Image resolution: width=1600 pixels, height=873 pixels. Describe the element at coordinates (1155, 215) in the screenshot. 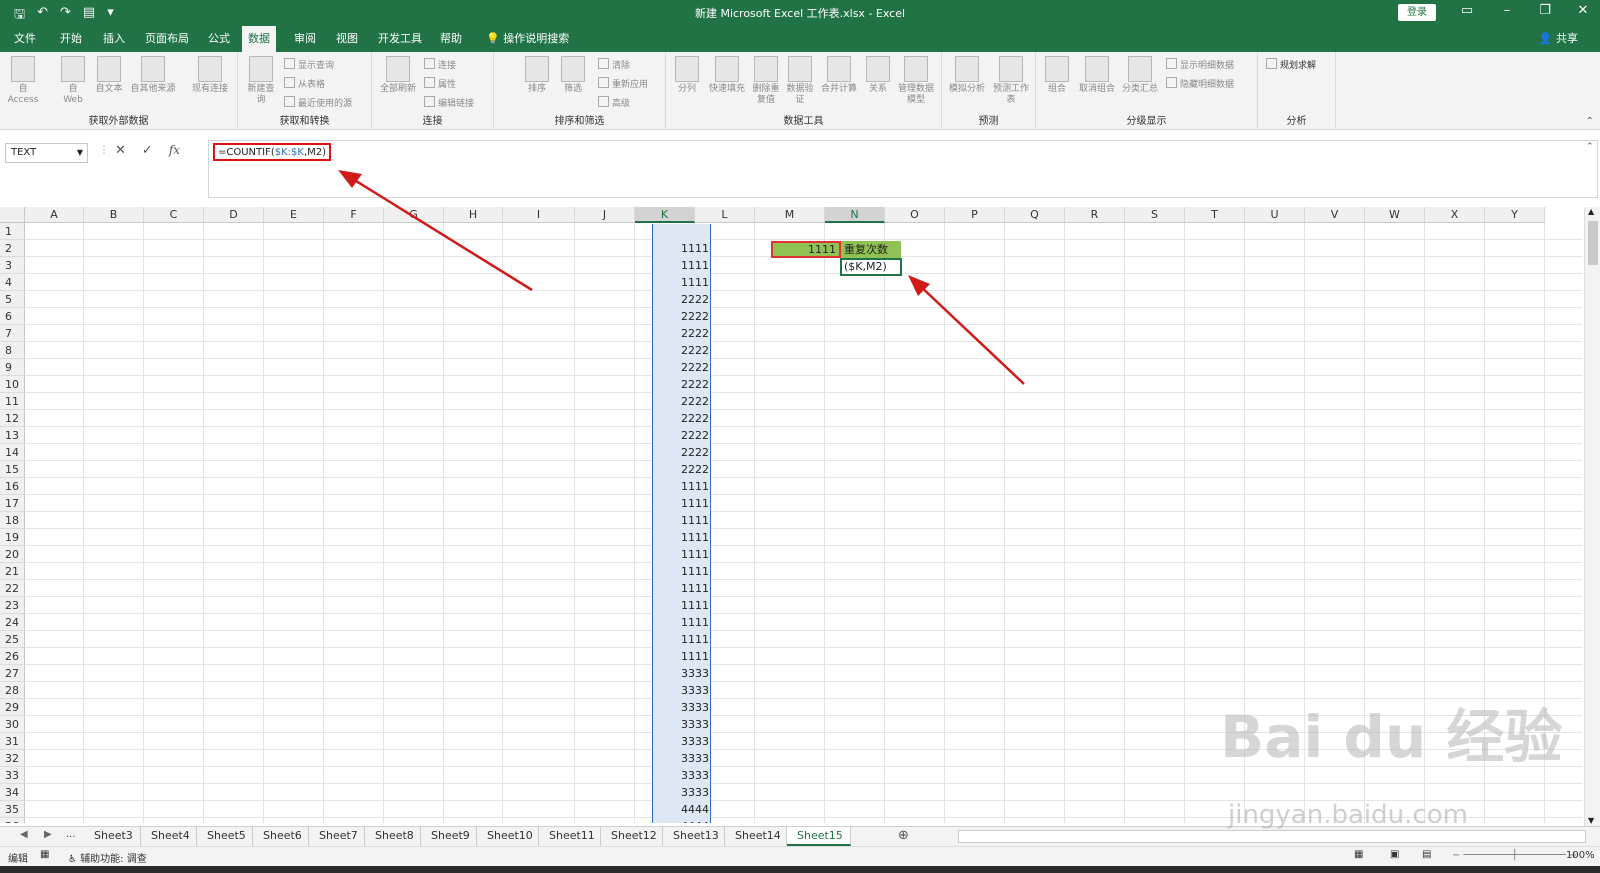

I see `column-header-s: S` at that location.